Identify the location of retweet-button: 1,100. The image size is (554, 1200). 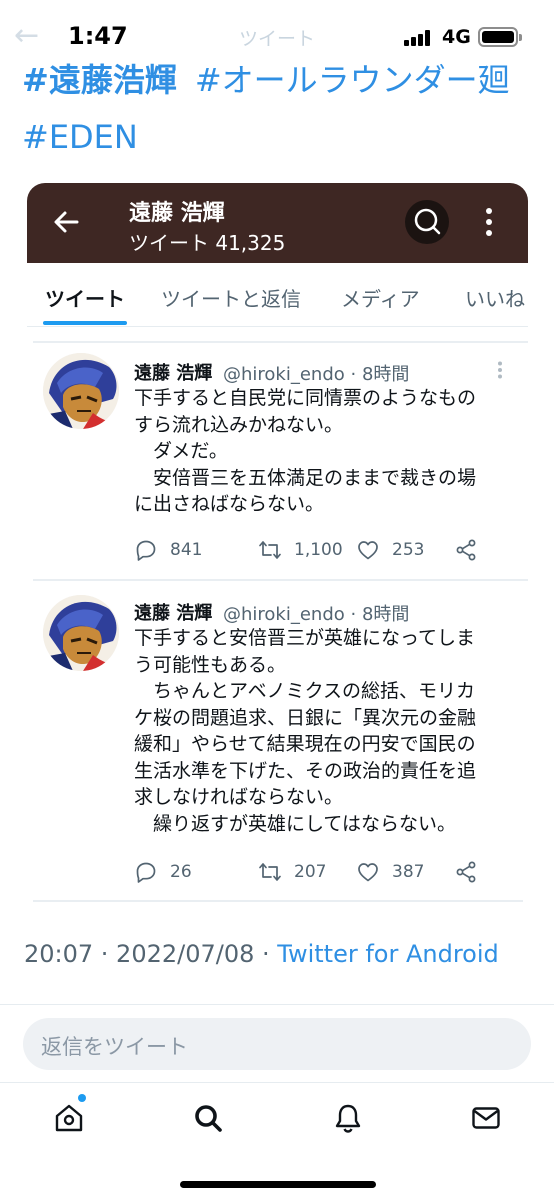
(300, 550).